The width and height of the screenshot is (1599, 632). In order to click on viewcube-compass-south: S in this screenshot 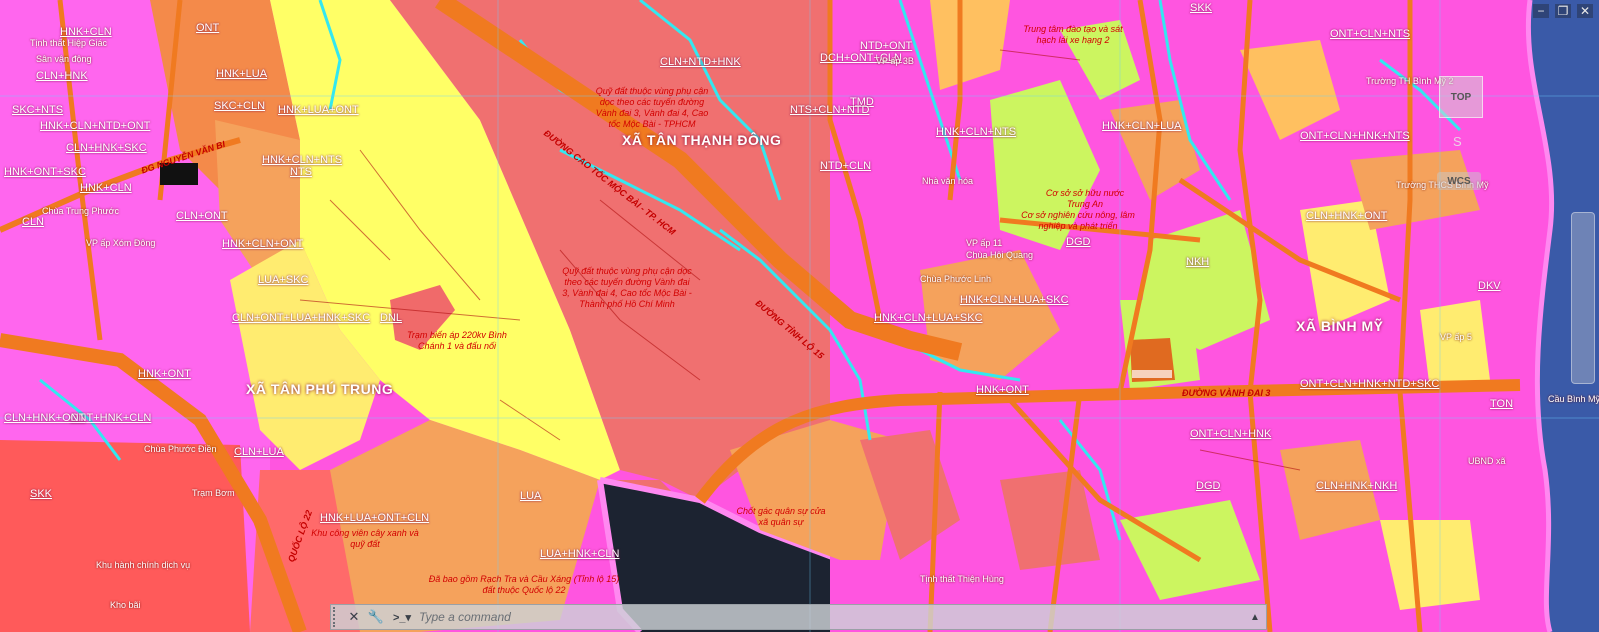, I will do `click(1457, 141)`.